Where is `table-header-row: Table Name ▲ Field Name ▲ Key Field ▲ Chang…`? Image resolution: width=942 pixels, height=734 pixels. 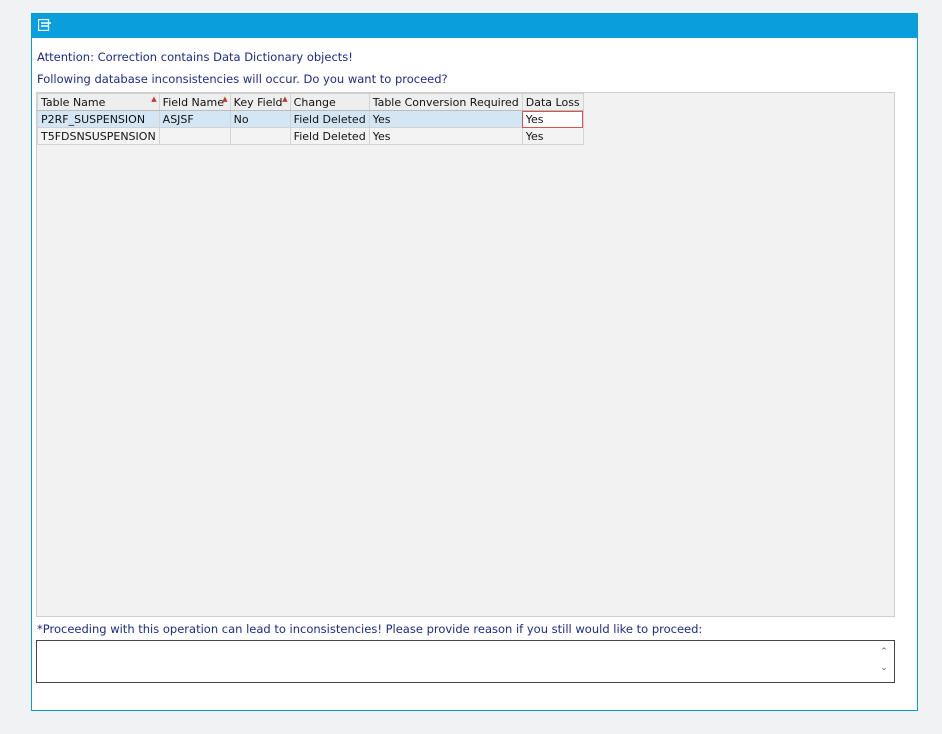 table-header-row: Table Name ▲ Field Name ▲ Key Field ▲ Chang… is located at coordinates (310, 102).